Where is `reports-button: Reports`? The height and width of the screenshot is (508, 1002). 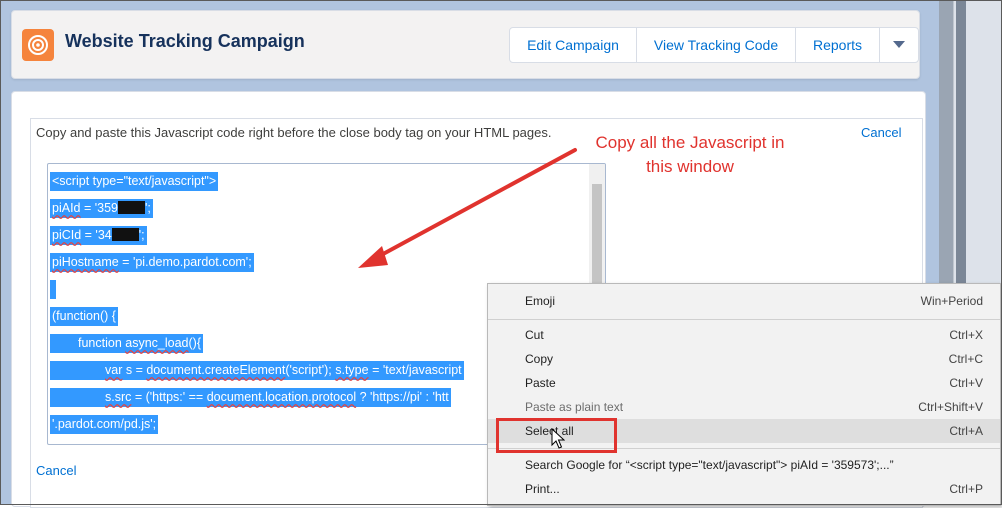 reports-button: Reports is located at coordinates (838, 45).